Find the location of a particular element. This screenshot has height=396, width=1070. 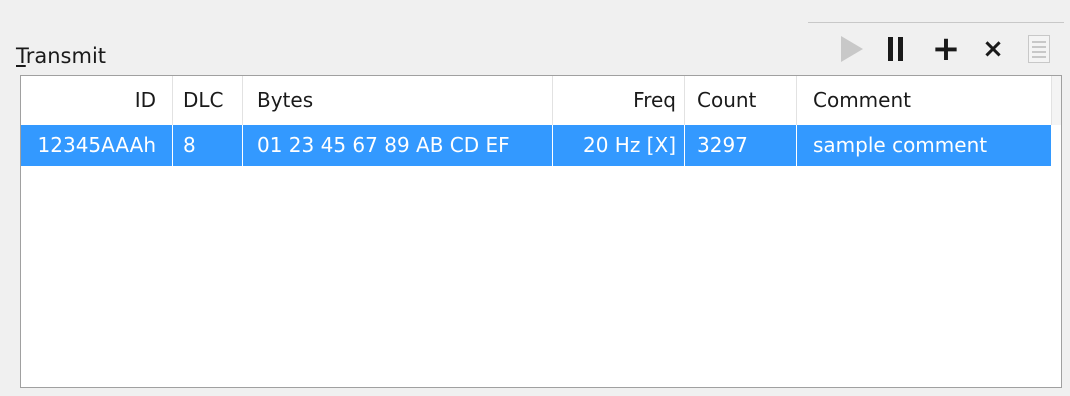

column-header-bytes: Bytes is located at coordinates (398, 100).